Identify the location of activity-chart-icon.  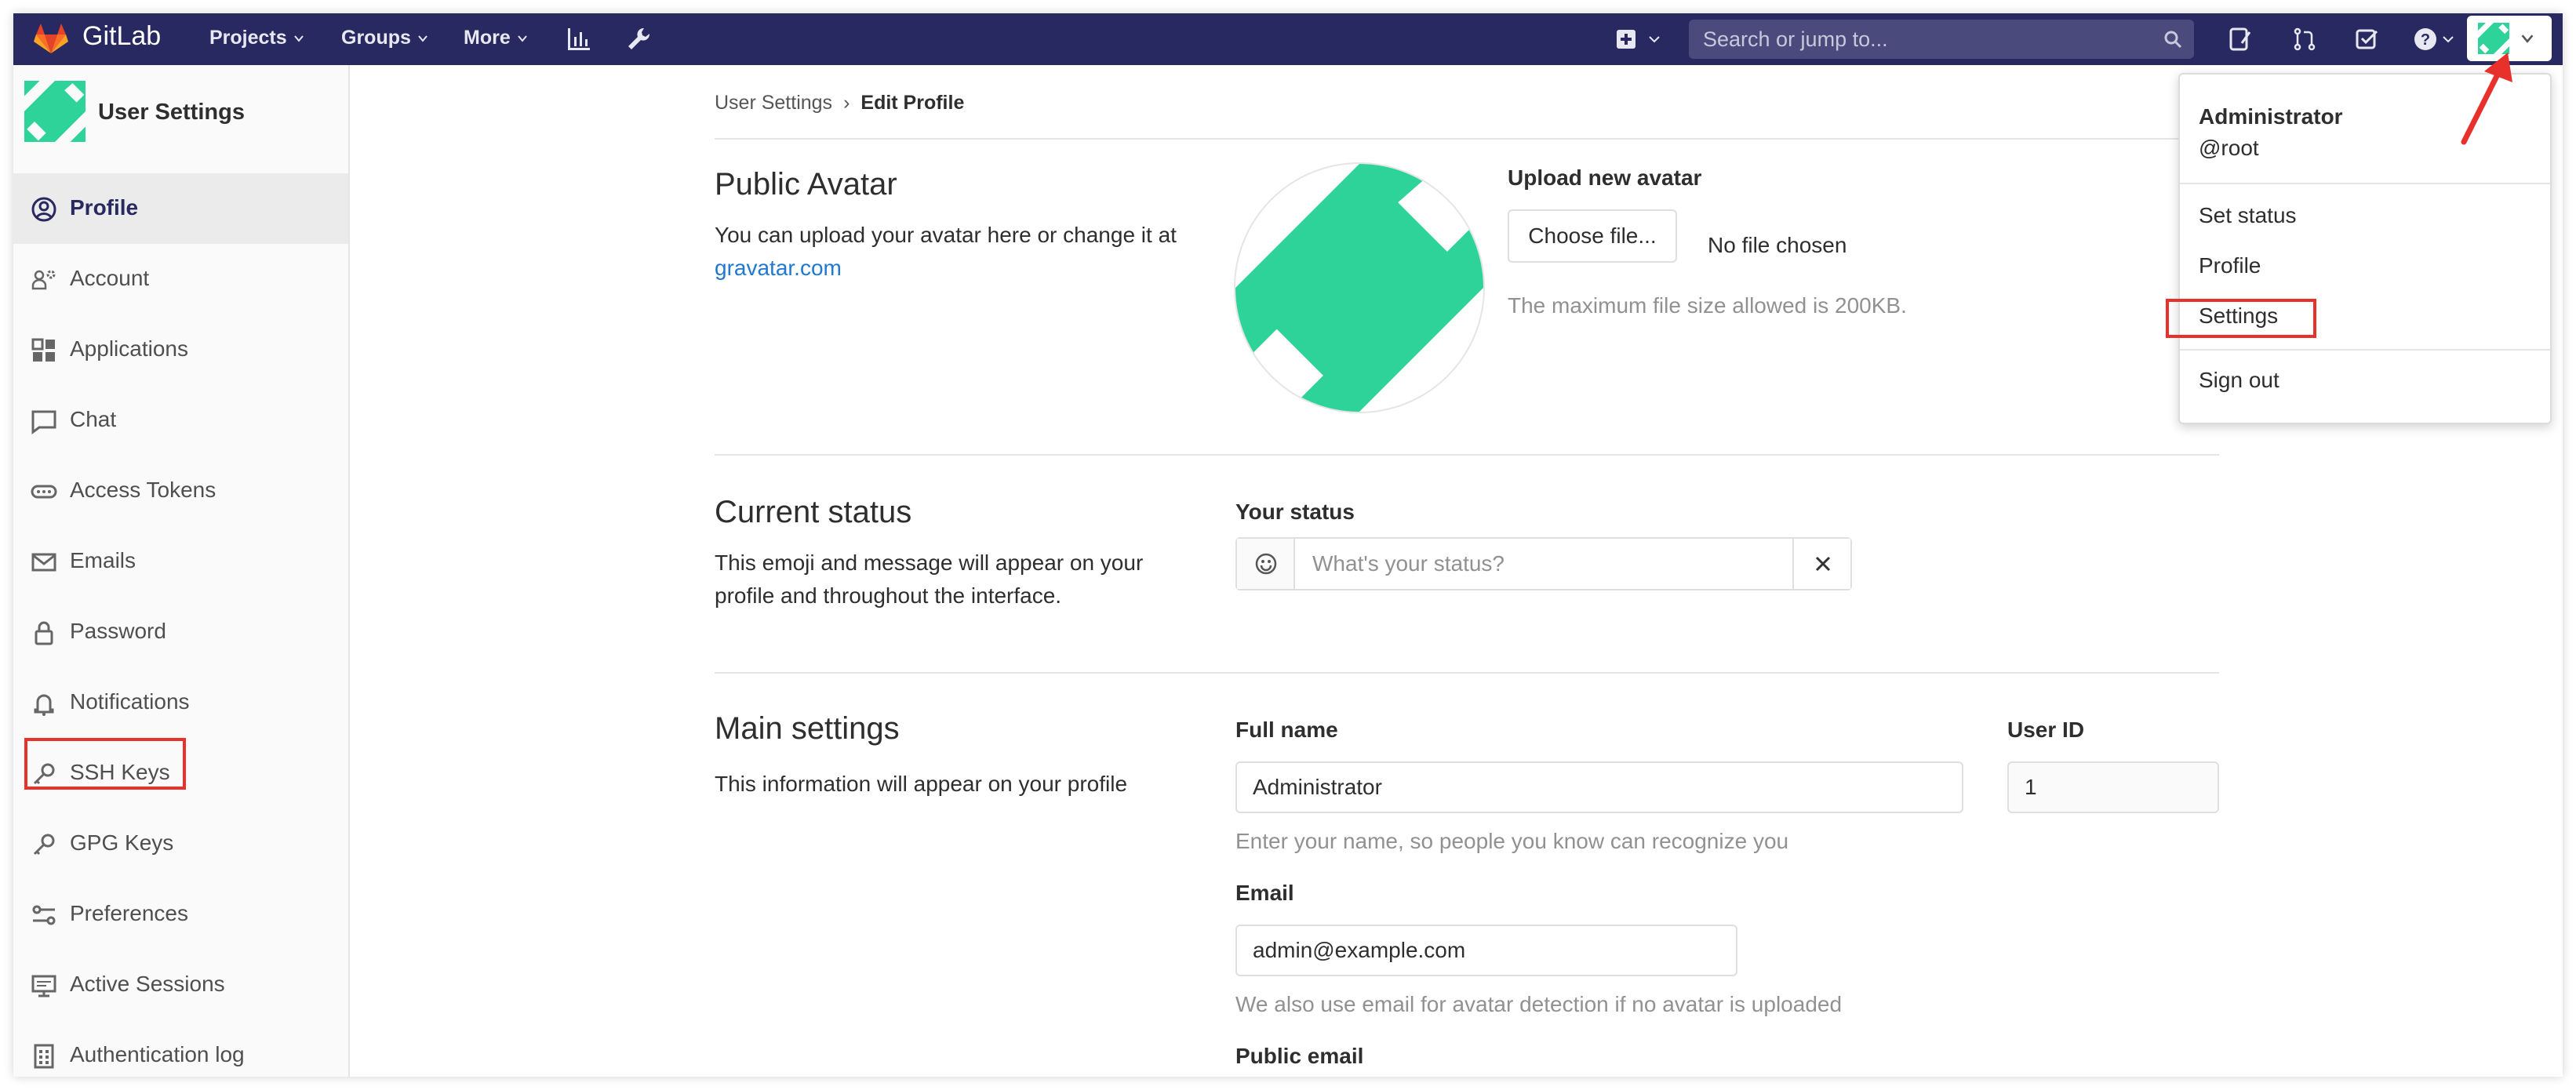
(579, 39).